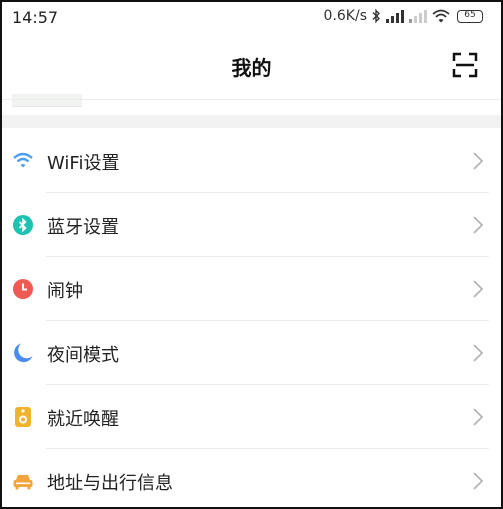 This screenshot has height=509, width=503. I want to click on moon-icon, so click(23, 353).